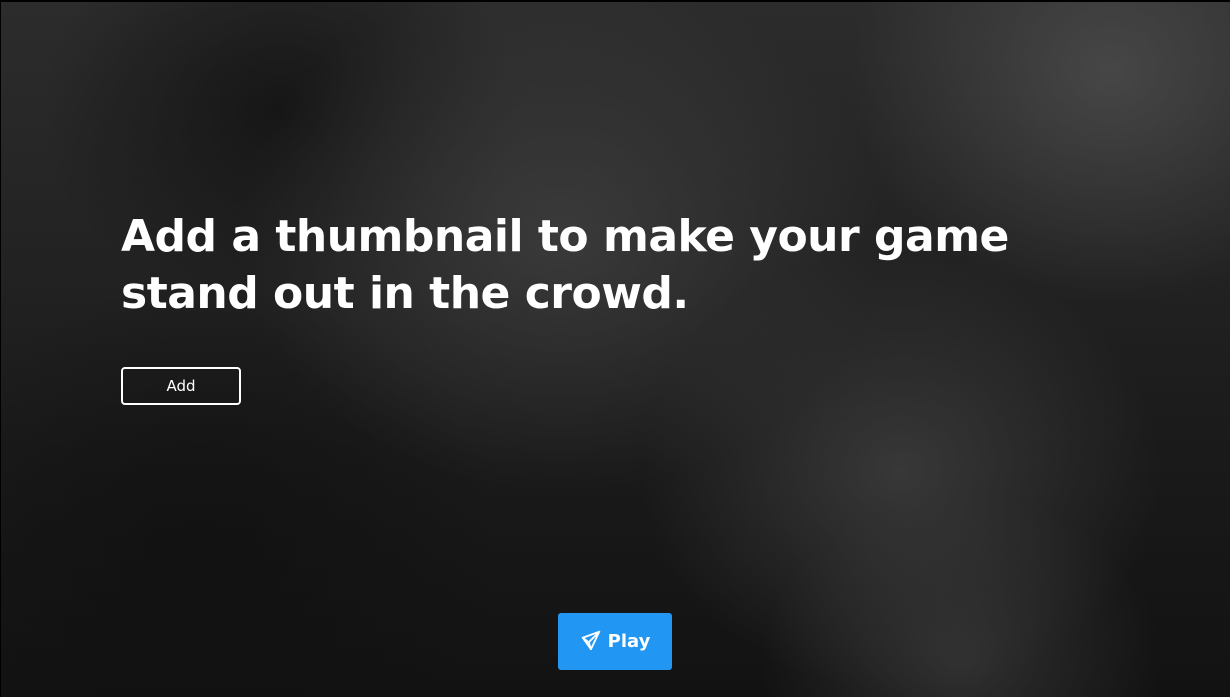  I want to click on play-button-label: Play, so click(629, 641).